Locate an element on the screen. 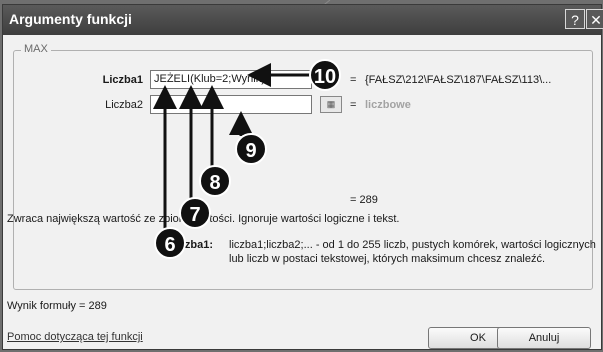 This screenshot has height=352, width=603. callout-6: 6 is located at coordinates (170, 243).